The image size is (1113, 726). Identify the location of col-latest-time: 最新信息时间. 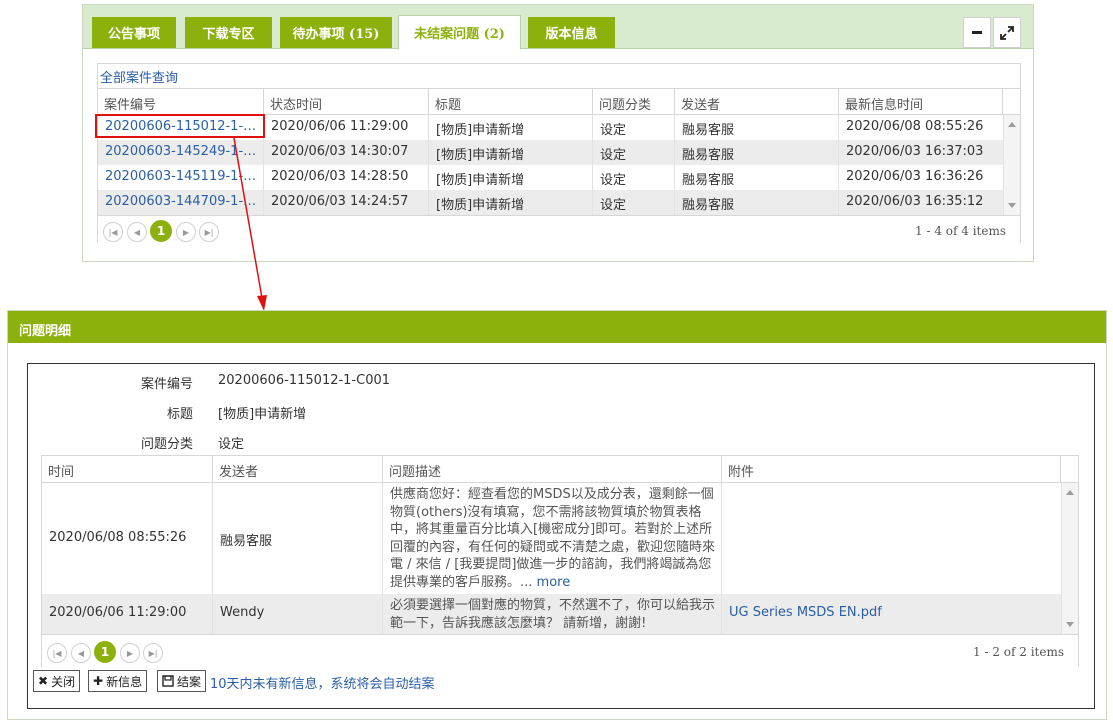
(921, 101).